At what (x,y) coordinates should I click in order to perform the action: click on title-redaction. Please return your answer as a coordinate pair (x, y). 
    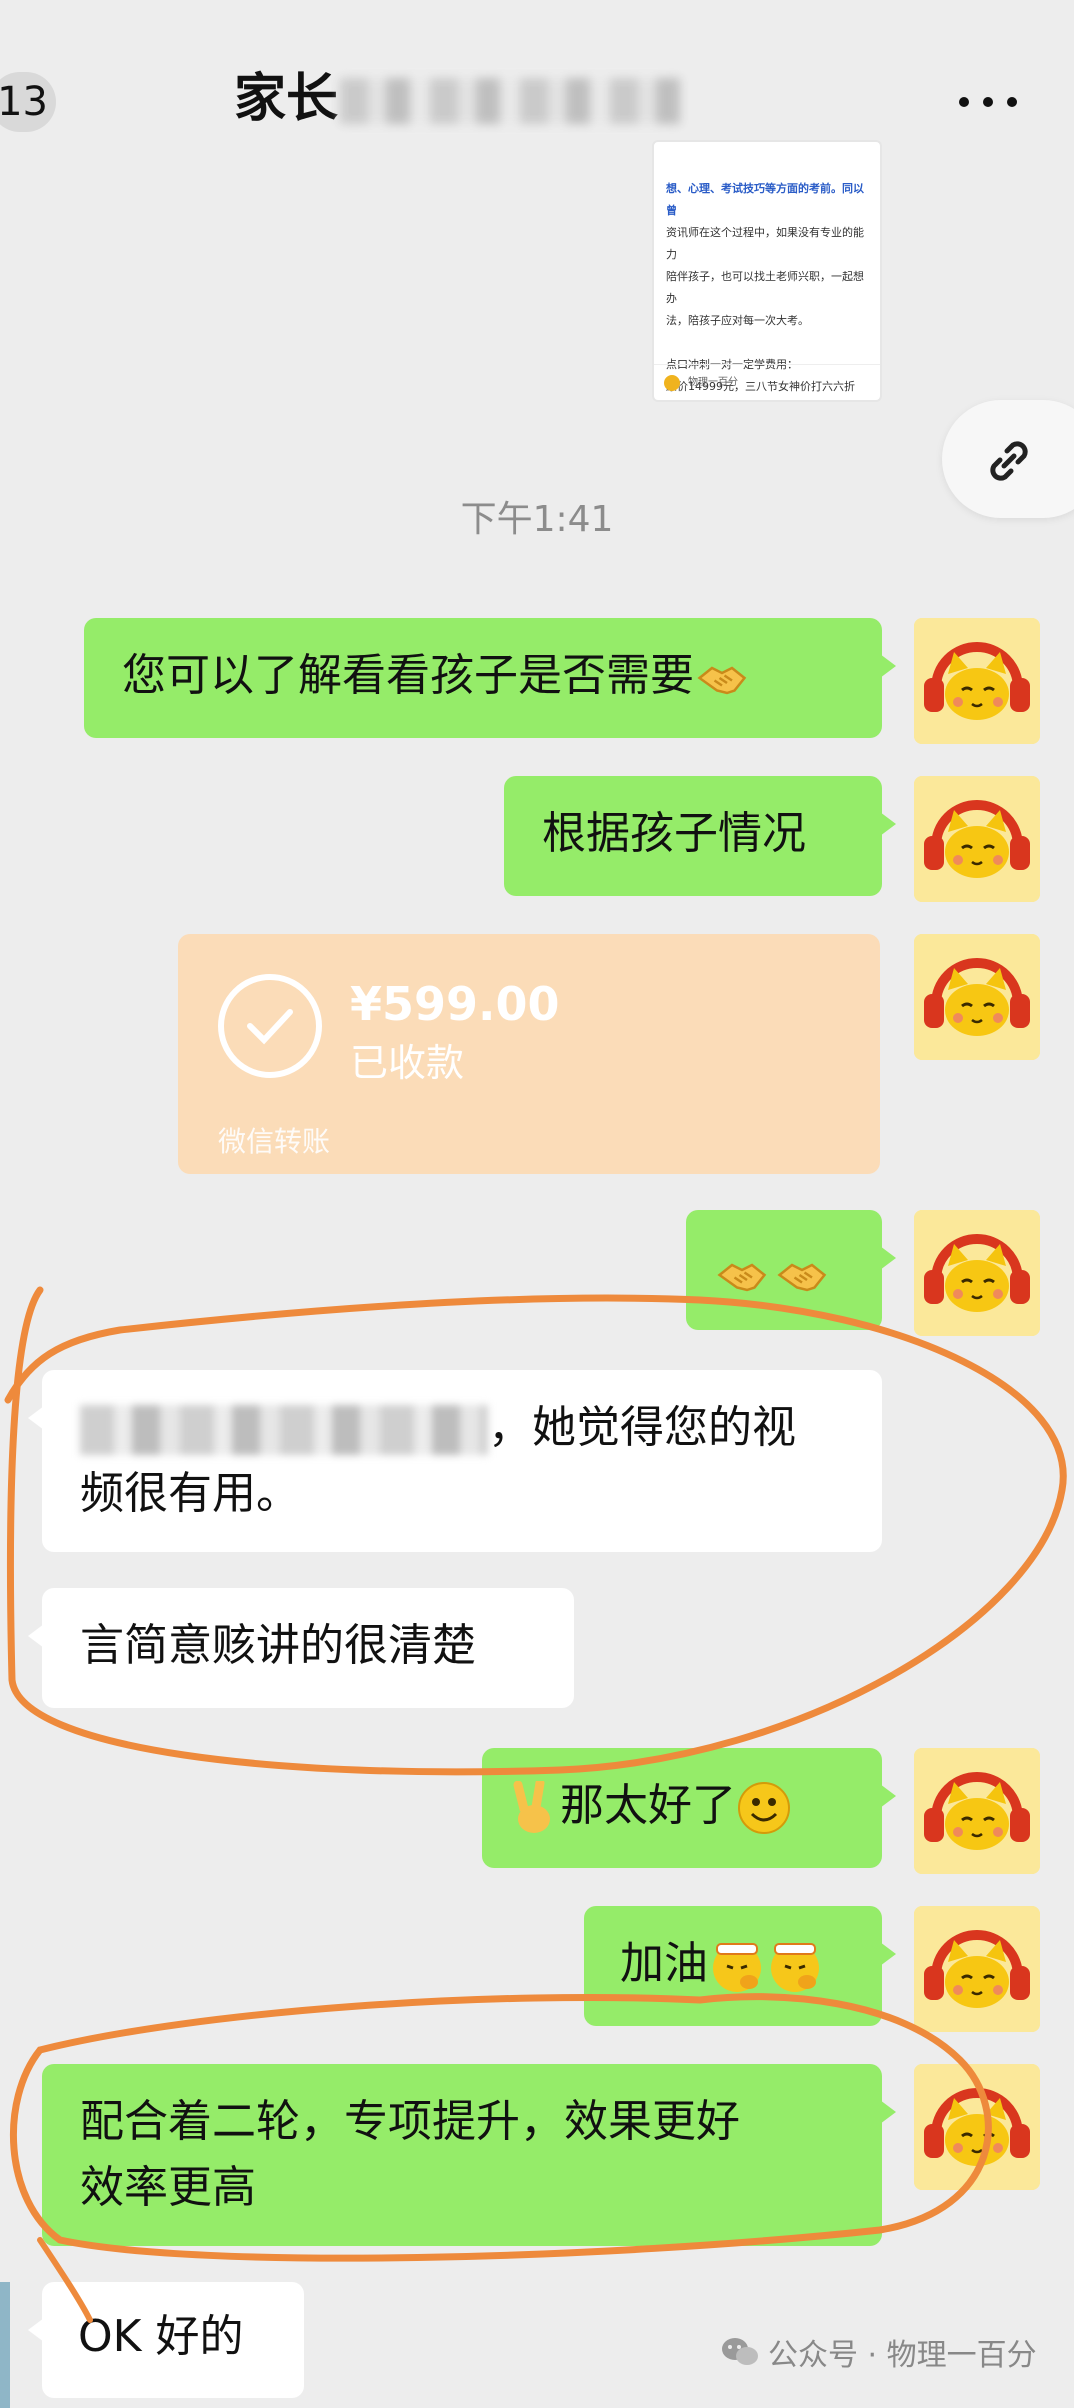
    Looking at the image, I should click on (510, 101).